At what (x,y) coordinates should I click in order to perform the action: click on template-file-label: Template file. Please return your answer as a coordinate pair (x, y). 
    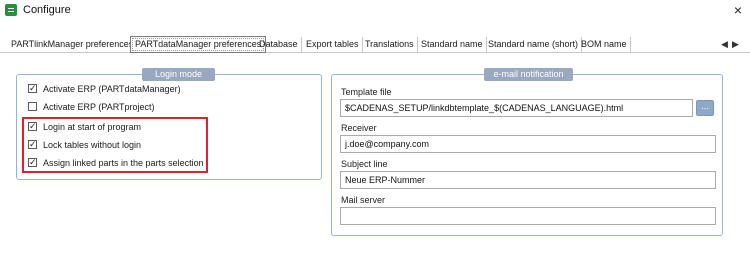
    Looking at the image, I should click on (366, 92).